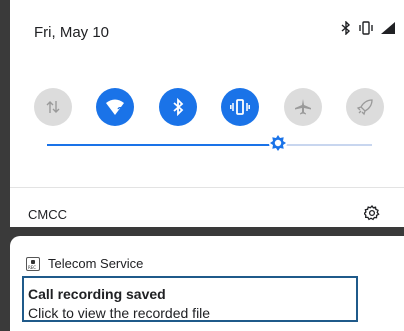 The height and width of the screenshot is (331, 404). Describe the element at coordinates (33, 263) in the screenshot. I see `telecom-app-icon: REC` at that location.